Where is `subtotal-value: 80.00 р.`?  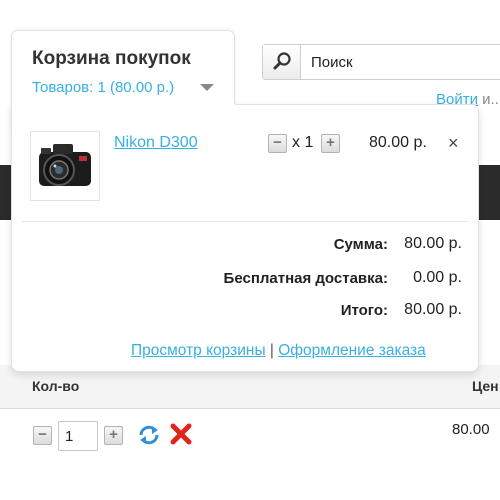
subtotal-value: 80.00 р. is located at coordinates (433, 243).